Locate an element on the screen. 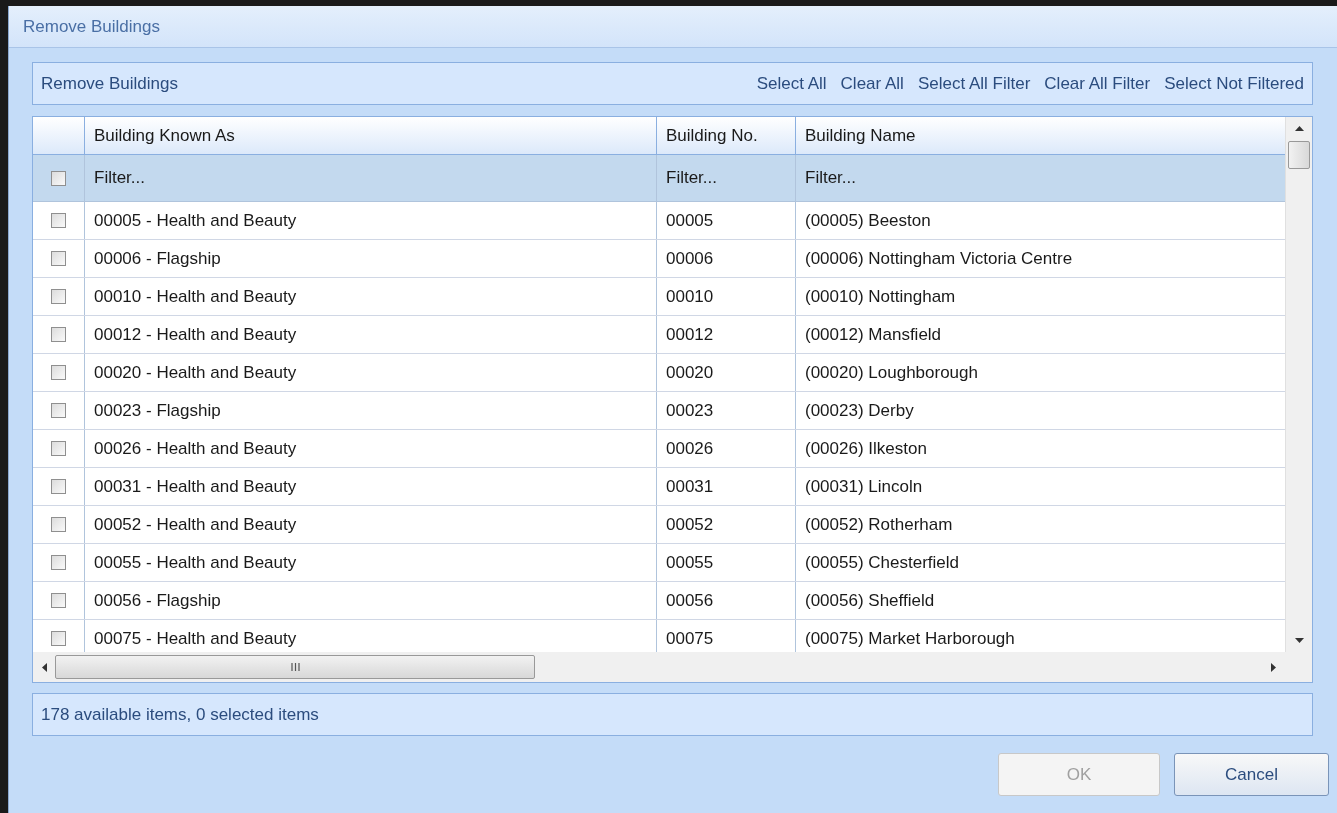 This screenshot has height=813, width=1337. table-cell-text: 00055 is located at coordinates (690, 562).